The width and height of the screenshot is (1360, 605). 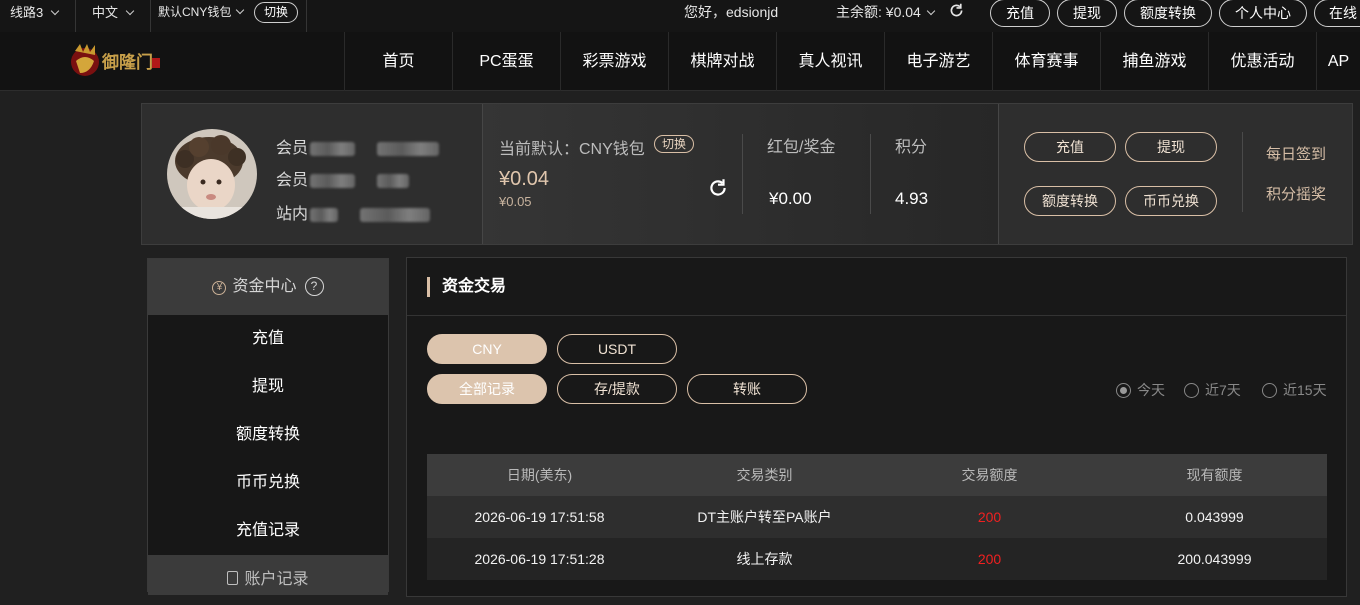 What do you see at coordinates (912, 198) in the screenshot?
I see `points-value: 4.93` at bounding box center [912, 198].